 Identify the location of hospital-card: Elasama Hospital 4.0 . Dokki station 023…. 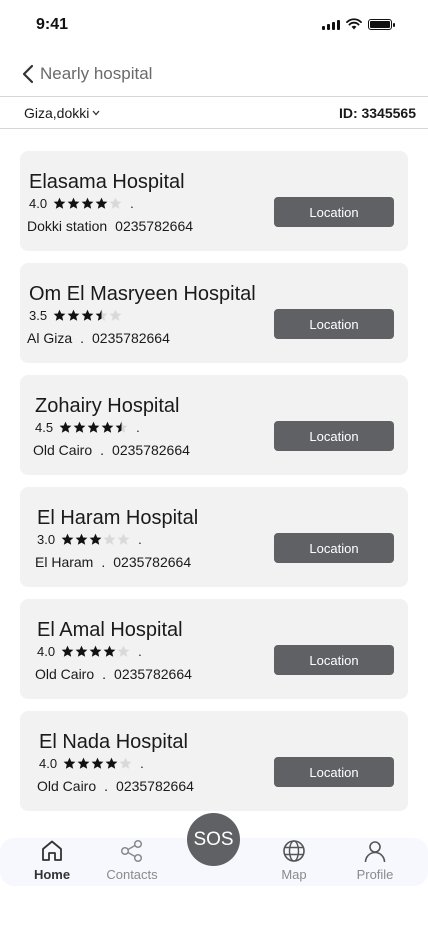
(214, 201).